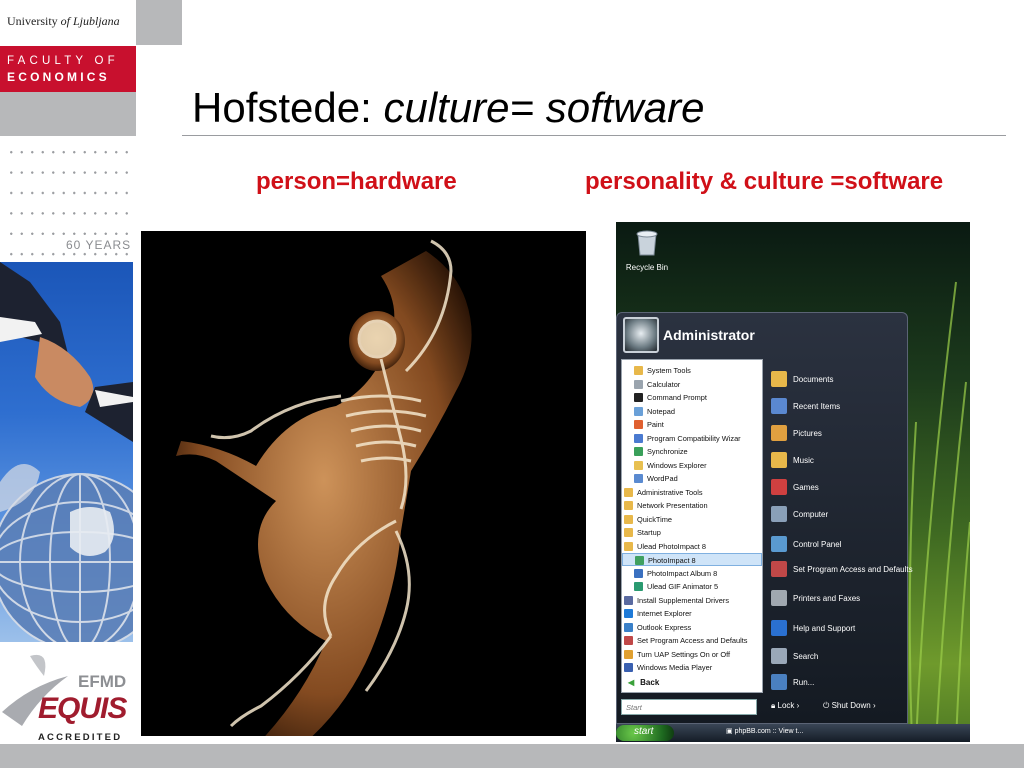  I want to click on program-item-label: Paint, so click(655, 424).